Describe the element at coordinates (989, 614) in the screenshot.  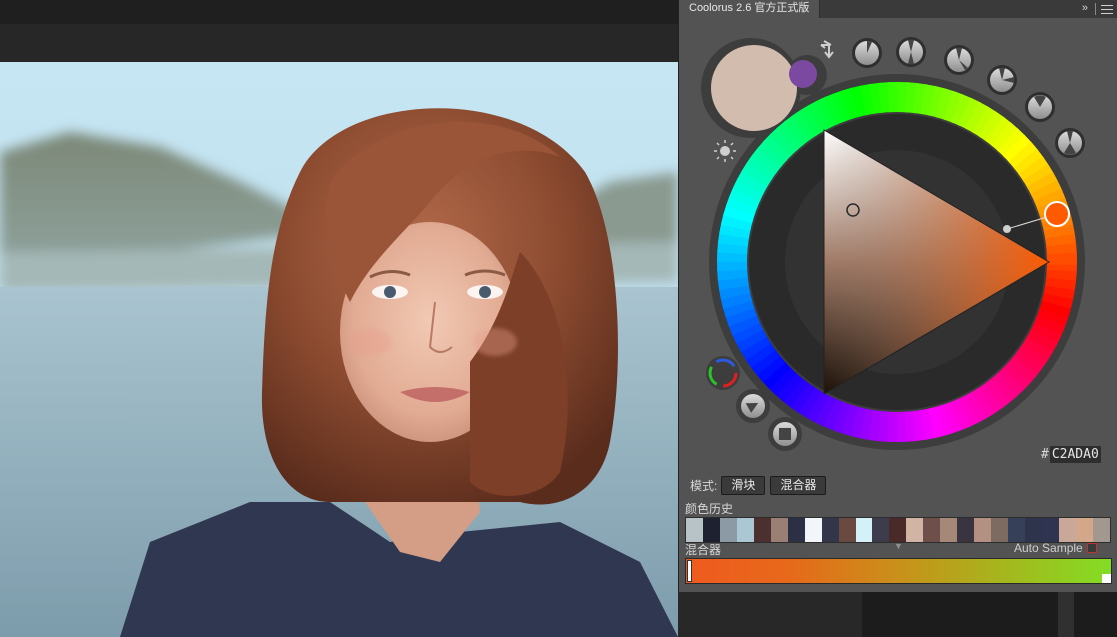
I see `panel-dock-empty` at that location.